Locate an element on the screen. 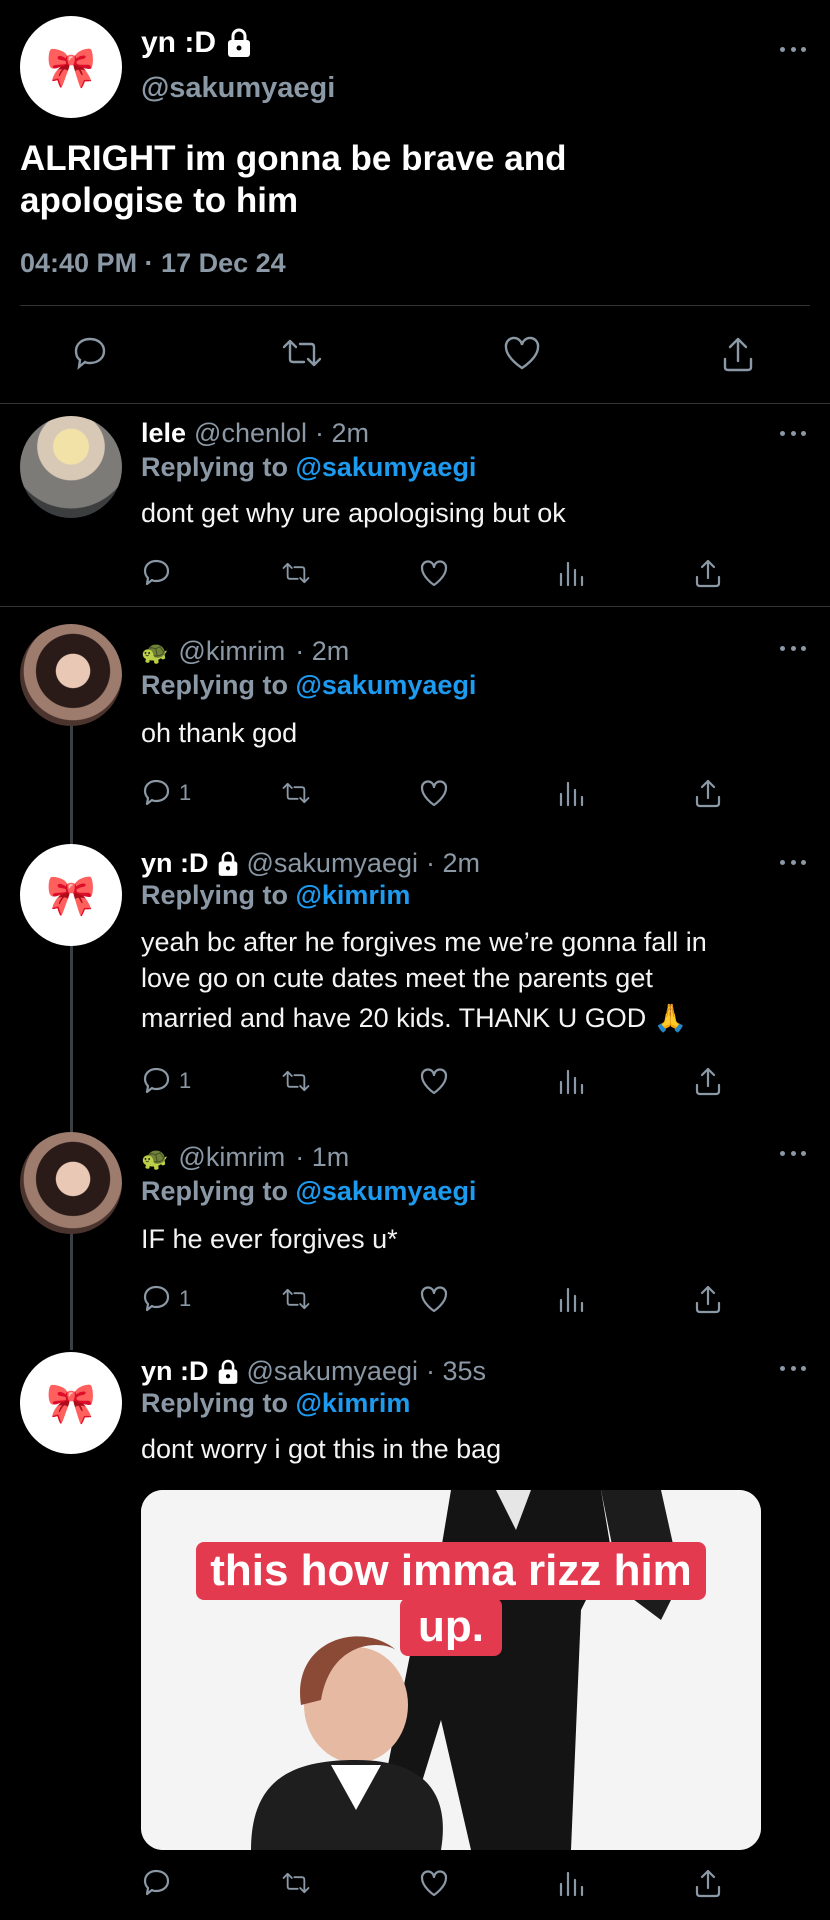 This screenshot has width=830, height=1920. post-time: · 1m is located at coordinates (322, 1157).